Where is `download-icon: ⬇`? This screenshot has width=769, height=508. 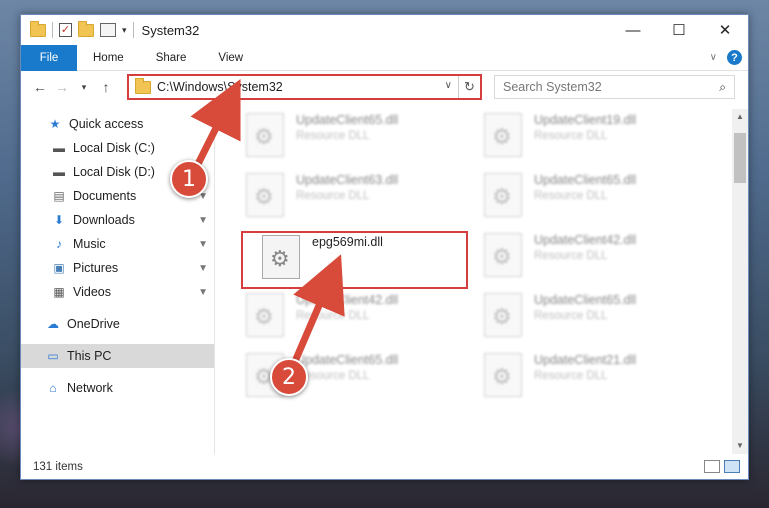
download-icon: ⬇ is located at coordinates (59, 220).